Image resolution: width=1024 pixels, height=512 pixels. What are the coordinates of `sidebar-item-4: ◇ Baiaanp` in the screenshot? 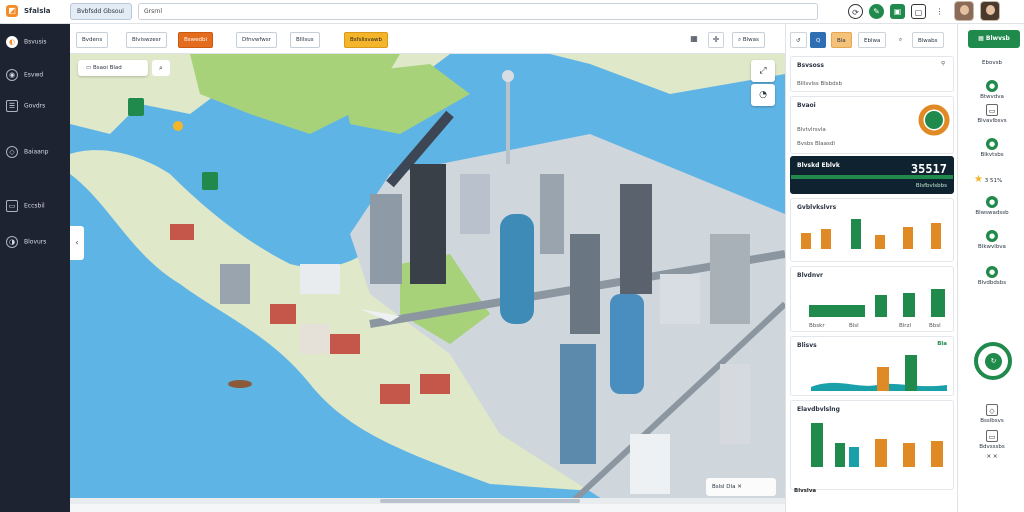 It's located at (36, 152).